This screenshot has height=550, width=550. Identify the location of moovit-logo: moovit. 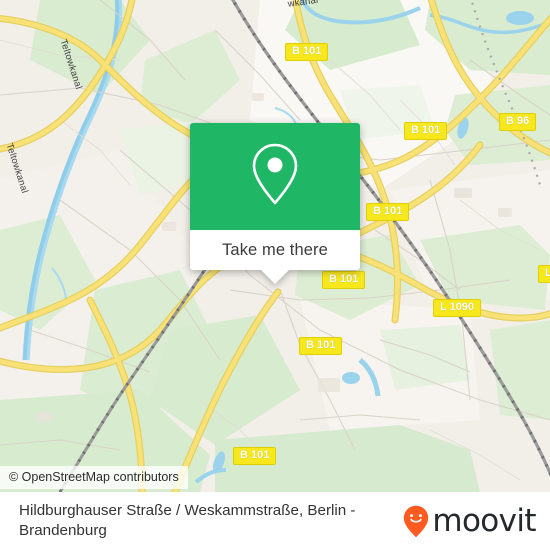
(470, 520).